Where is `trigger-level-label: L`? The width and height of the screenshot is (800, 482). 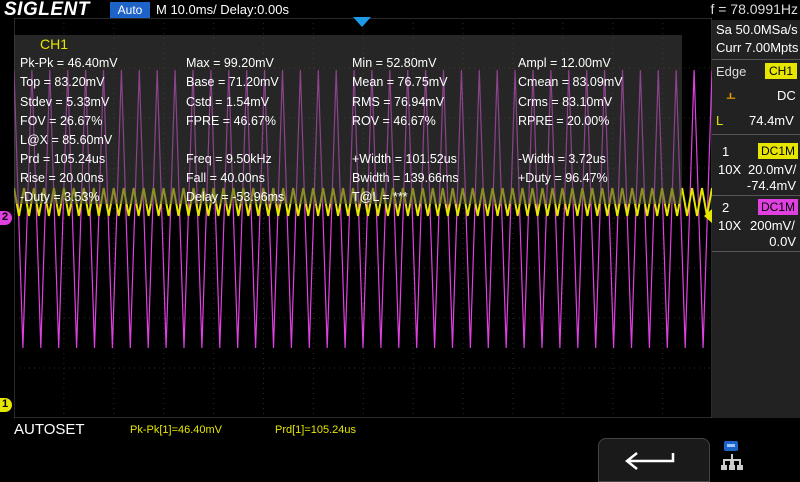
trigger-level-label: L is located at coordinates (720, 120).